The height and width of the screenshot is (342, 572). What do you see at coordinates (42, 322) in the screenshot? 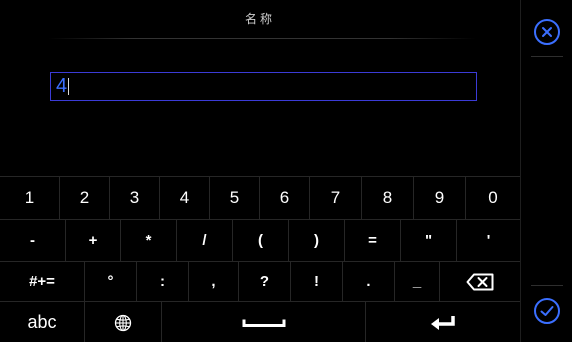
I see `key-abc: abc` at bounding box center [42, 322].